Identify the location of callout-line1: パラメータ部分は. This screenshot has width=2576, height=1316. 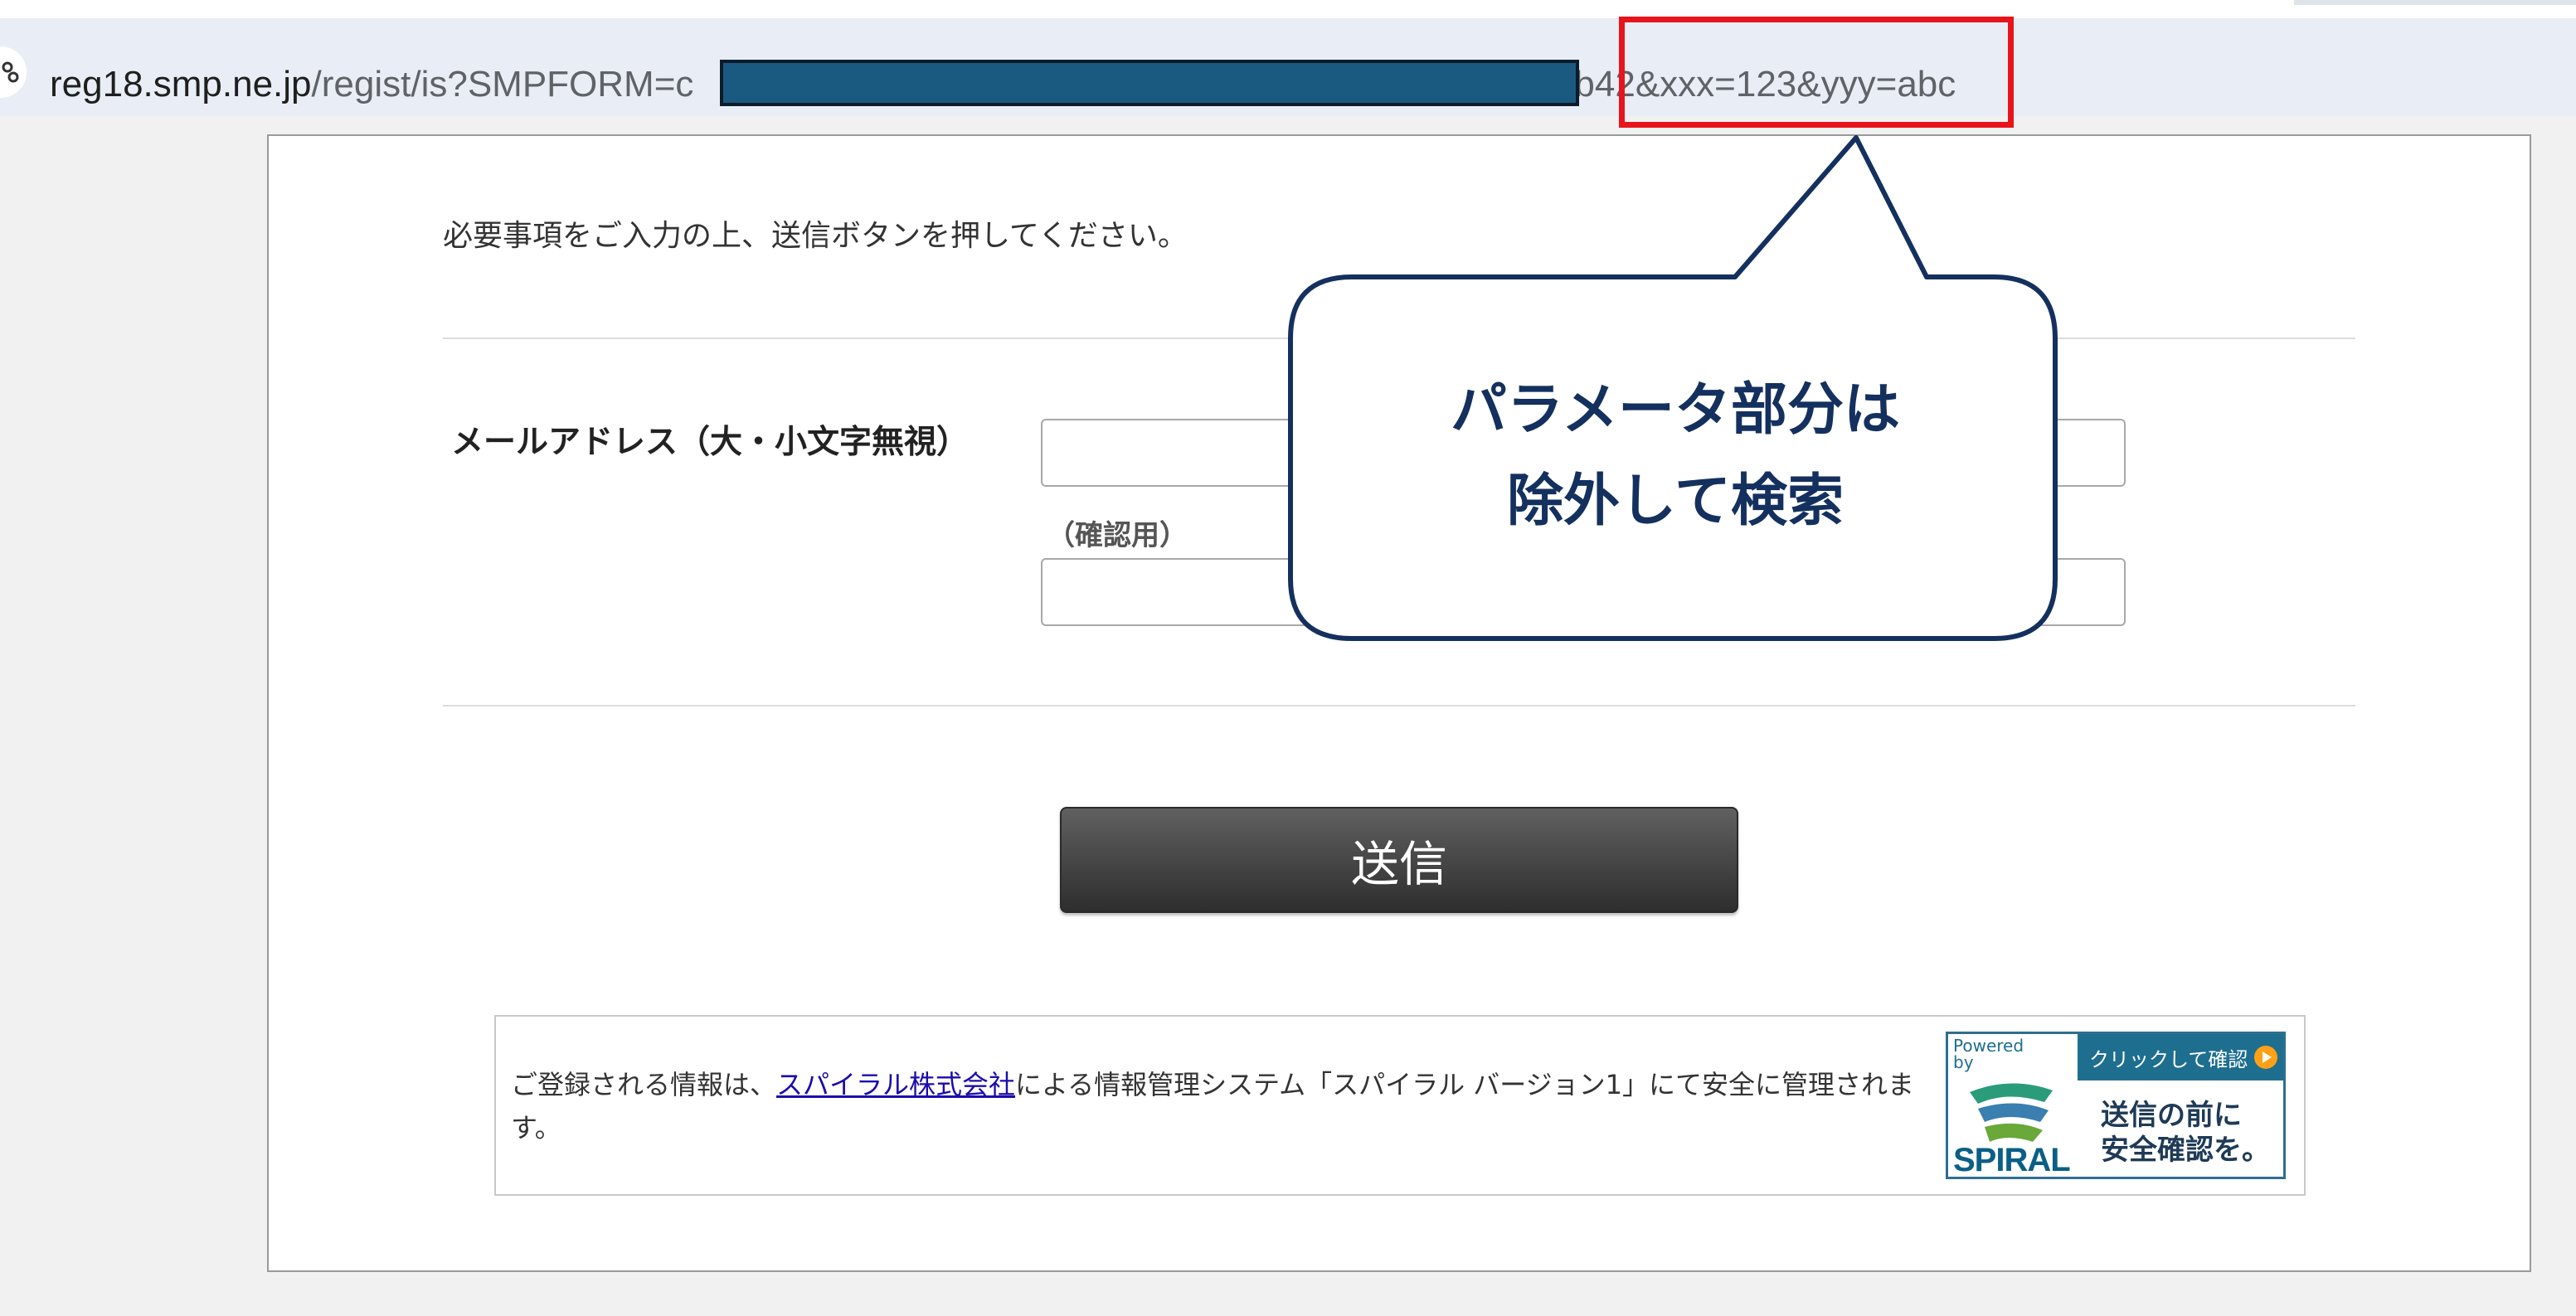
(1675, 410).